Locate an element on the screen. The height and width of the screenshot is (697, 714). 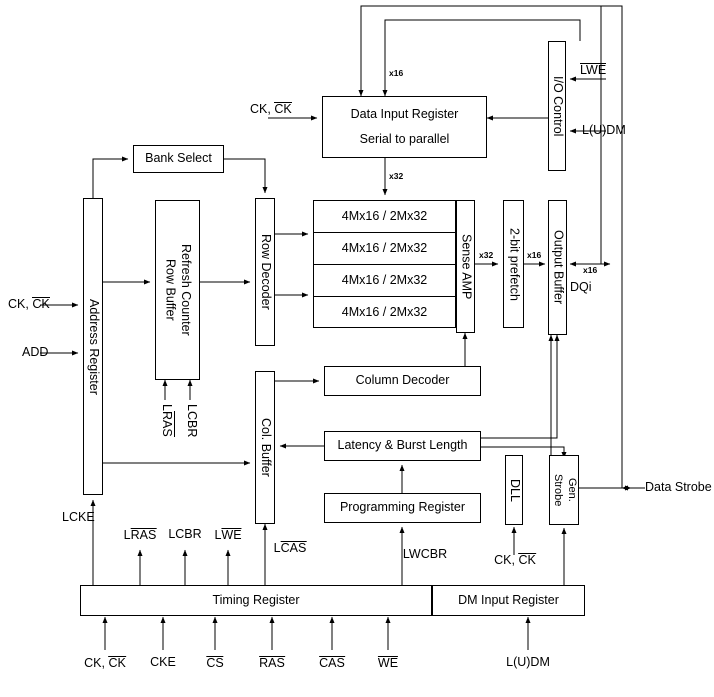
signal-lwe-io: LWE is located at coordinates (593, 70).